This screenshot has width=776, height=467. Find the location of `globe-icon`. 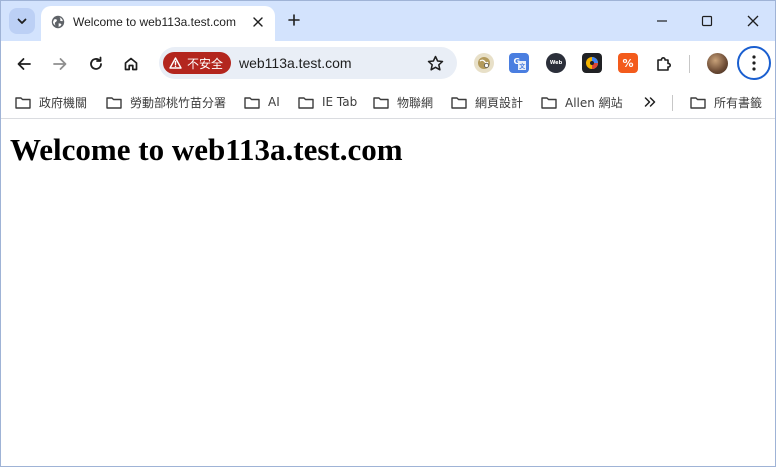

globe-icon is located at coordinates (58, 22).